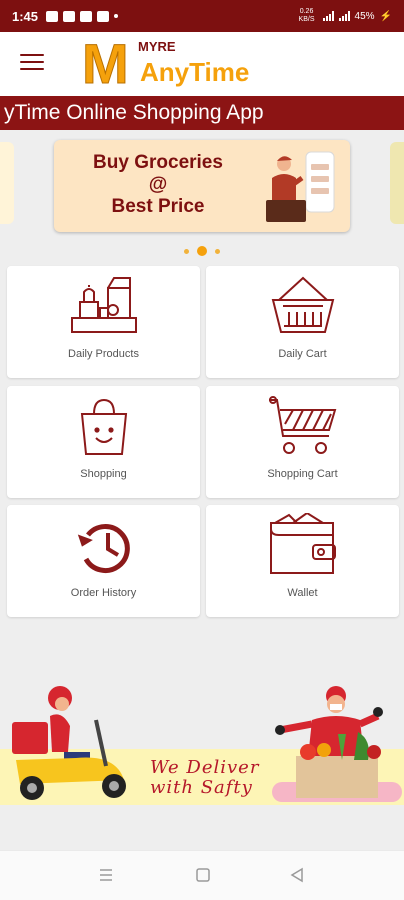 Image resolution: width=404 pixels, height=900 pixels. Describe the element at coordinates (302, 543) in the screenshot. I see `wallet-icon` at that location.